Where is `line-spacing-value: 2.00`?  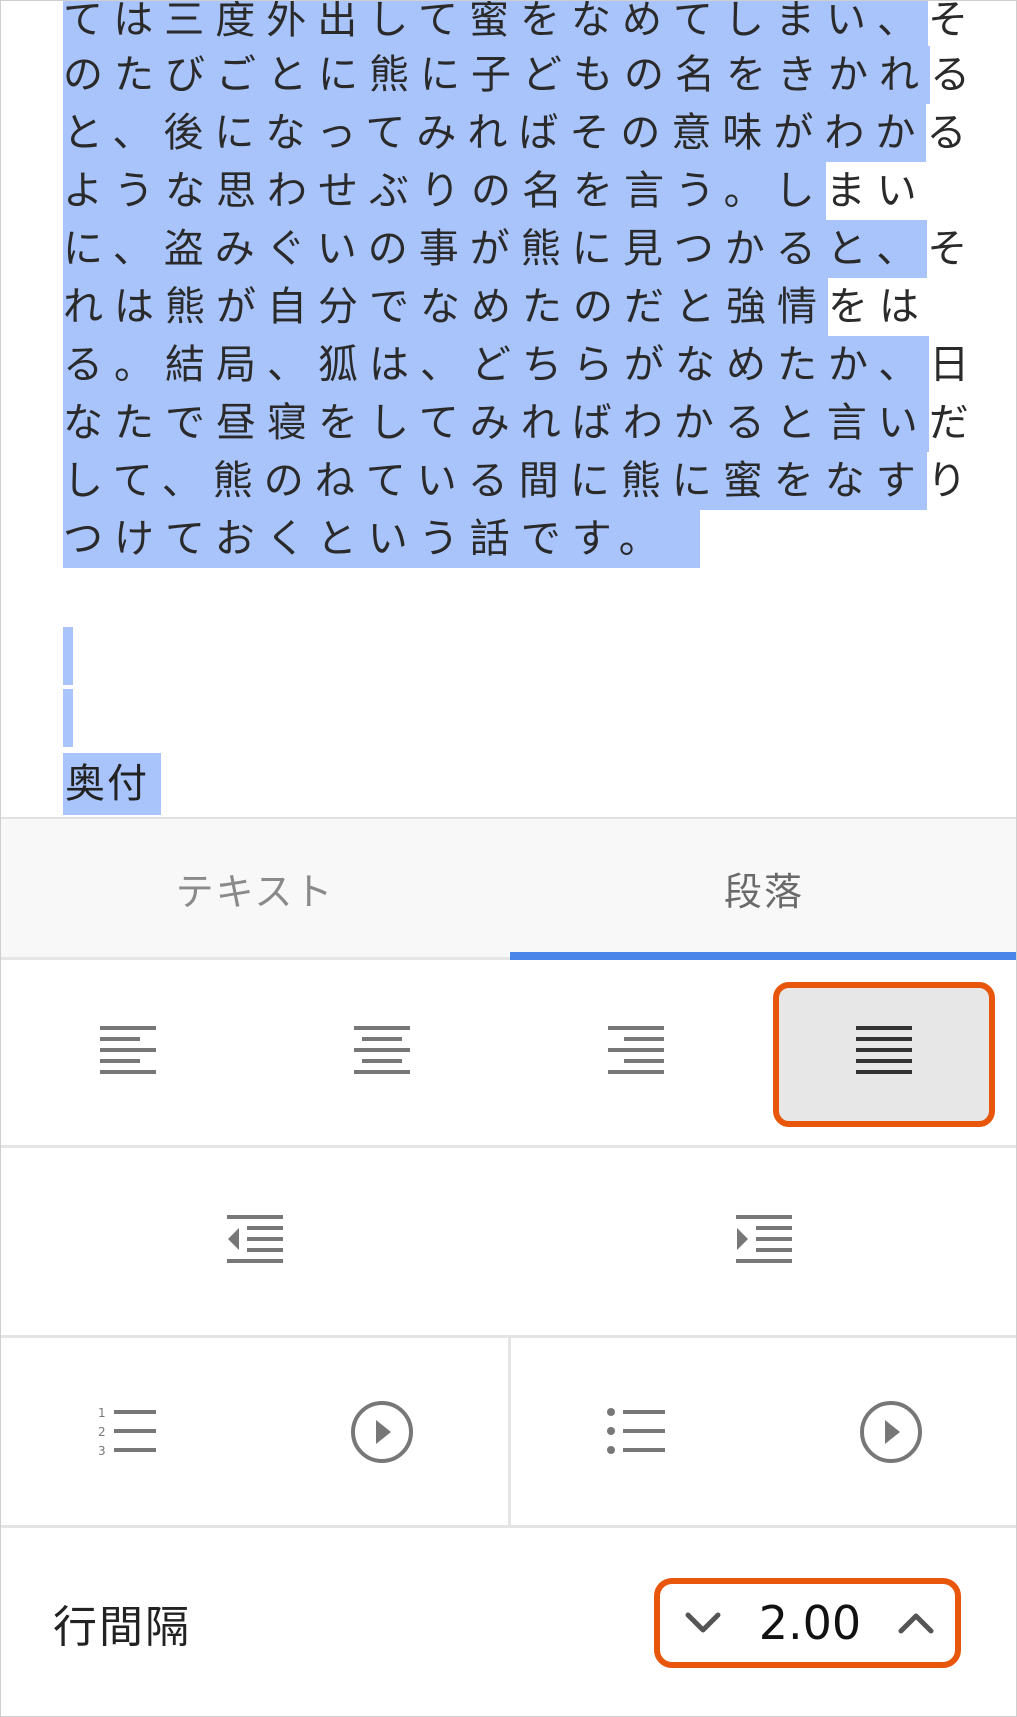
line-spacing-value: 2.00 is located at coordinates (810, 1623).